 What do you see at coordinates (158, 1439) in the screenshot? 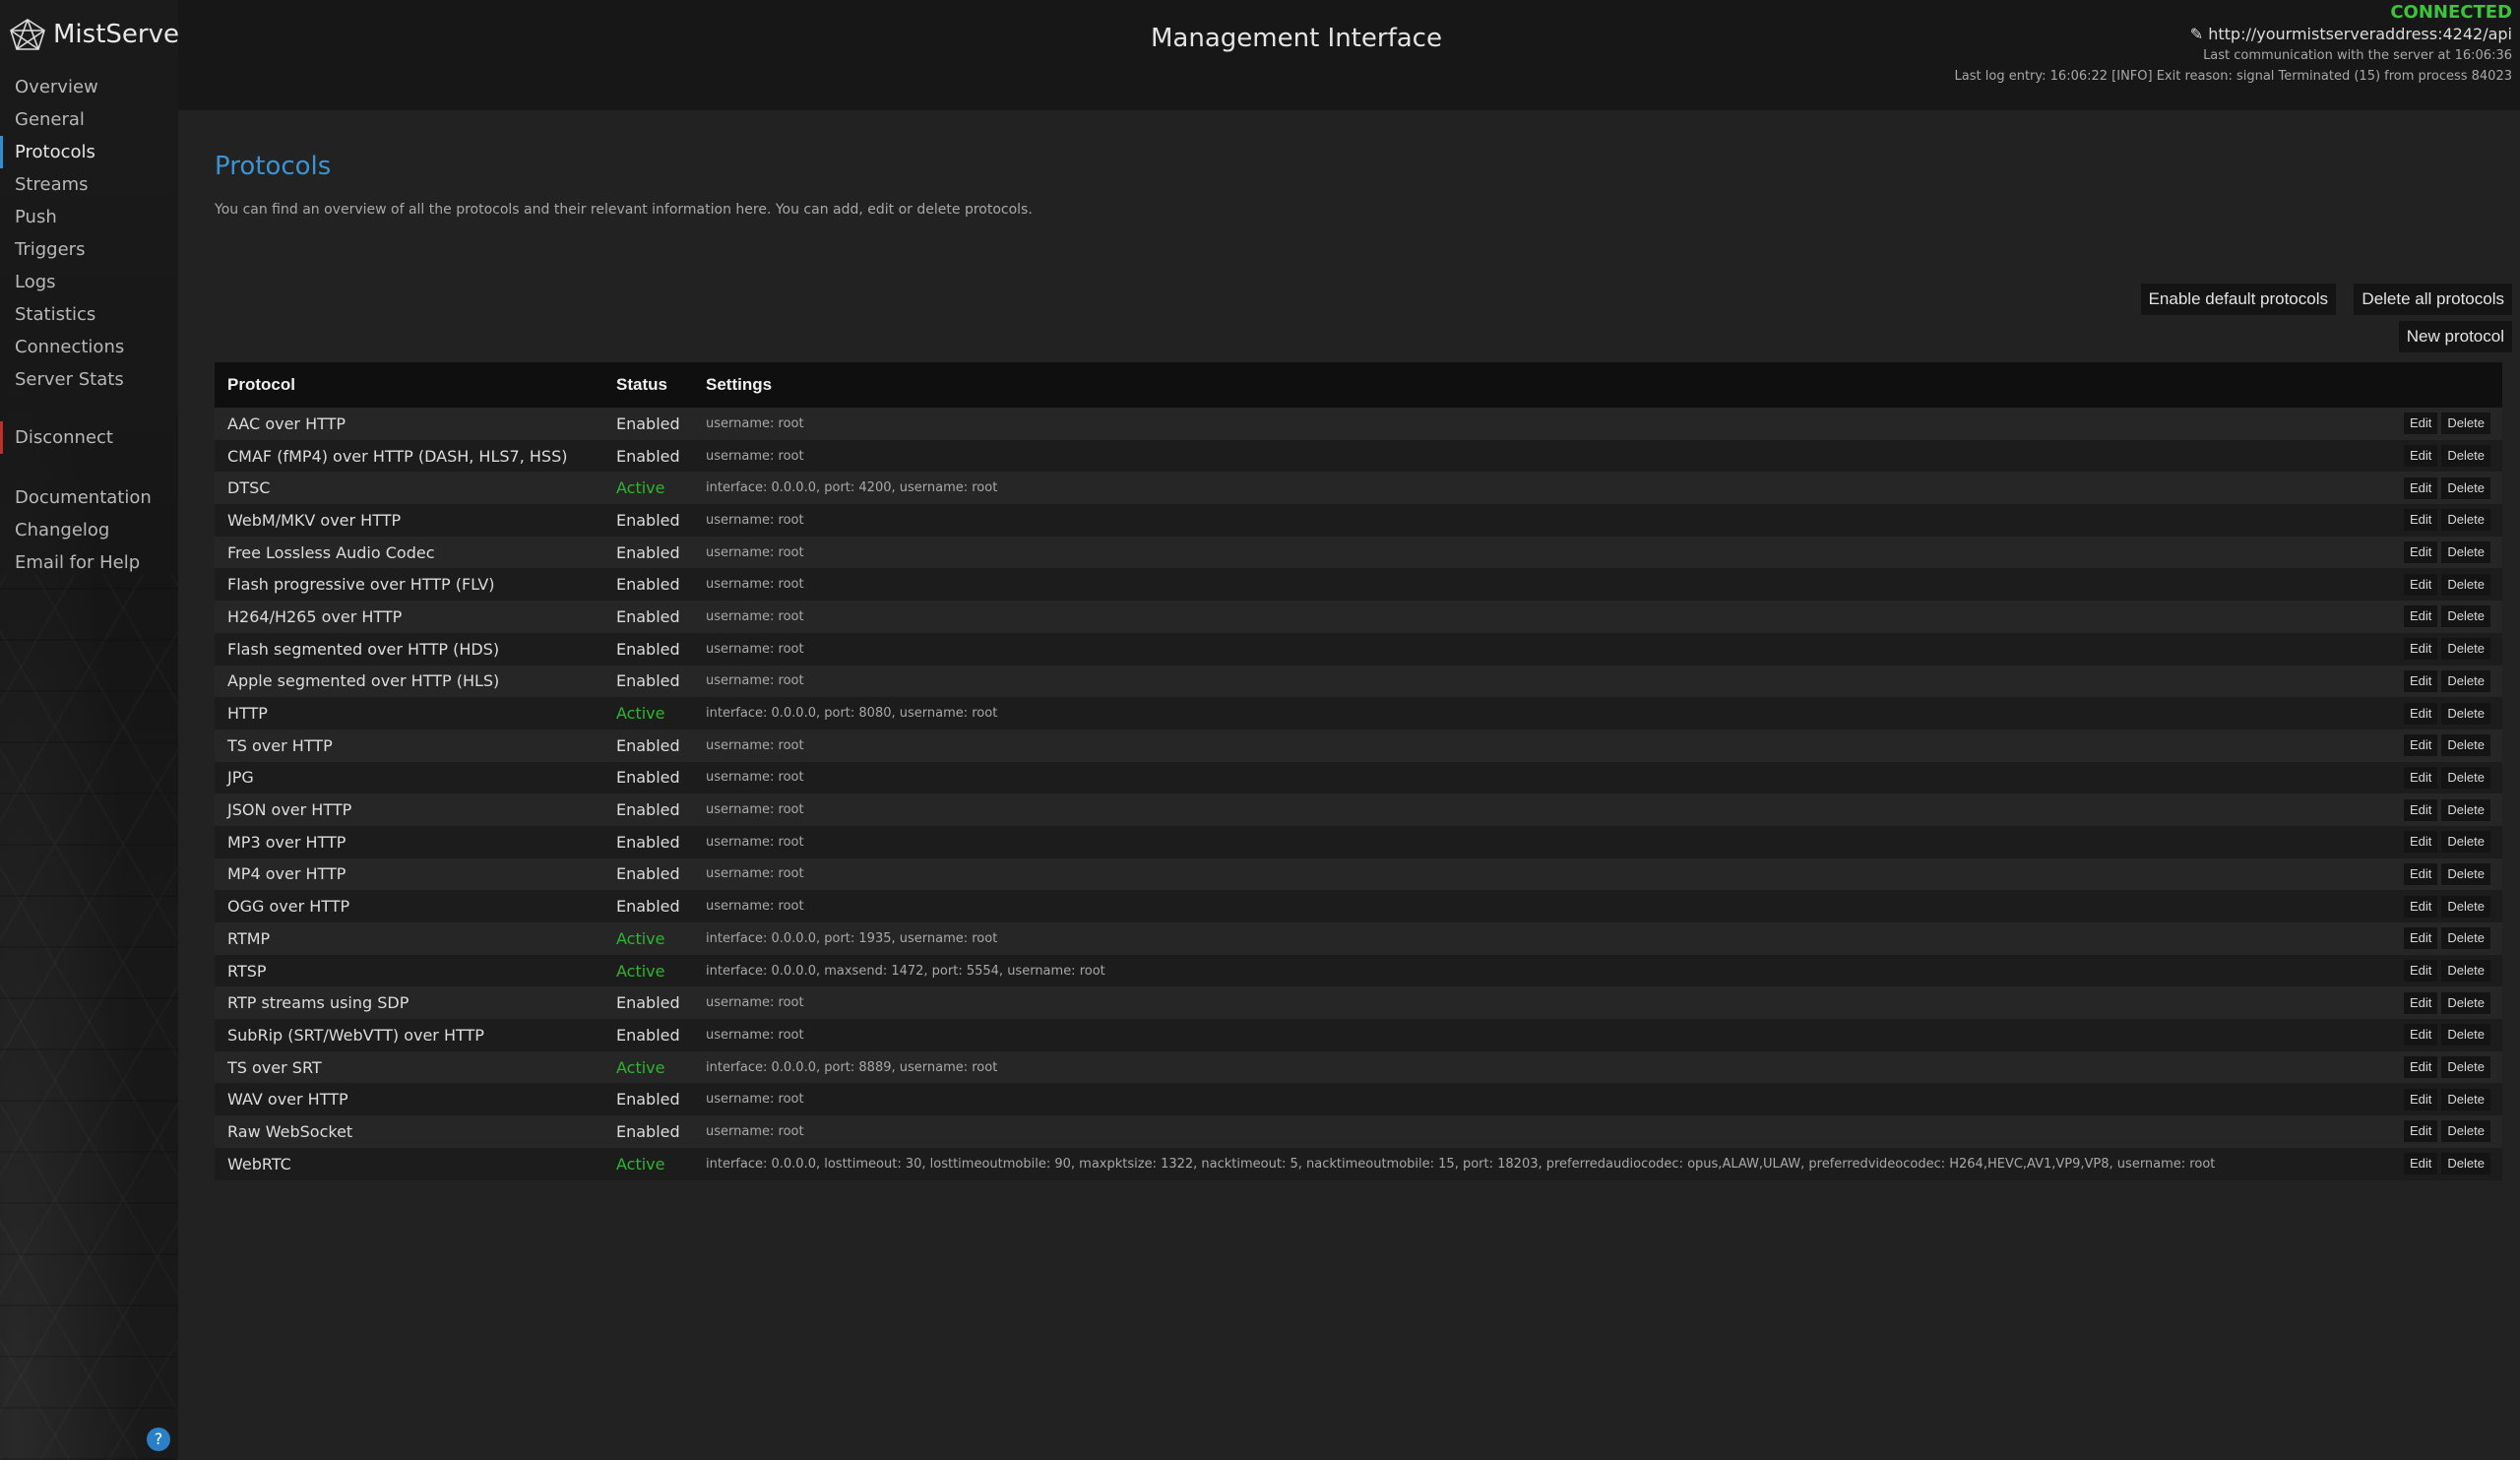
I see `help-icon: ?` at bounding box center [158, 1439].